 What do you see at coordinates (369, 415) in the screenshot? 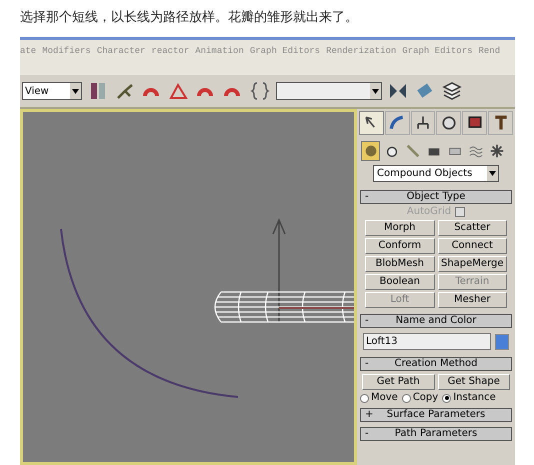
I see `rollout-toggle: +` at bounding box center [369, 415].